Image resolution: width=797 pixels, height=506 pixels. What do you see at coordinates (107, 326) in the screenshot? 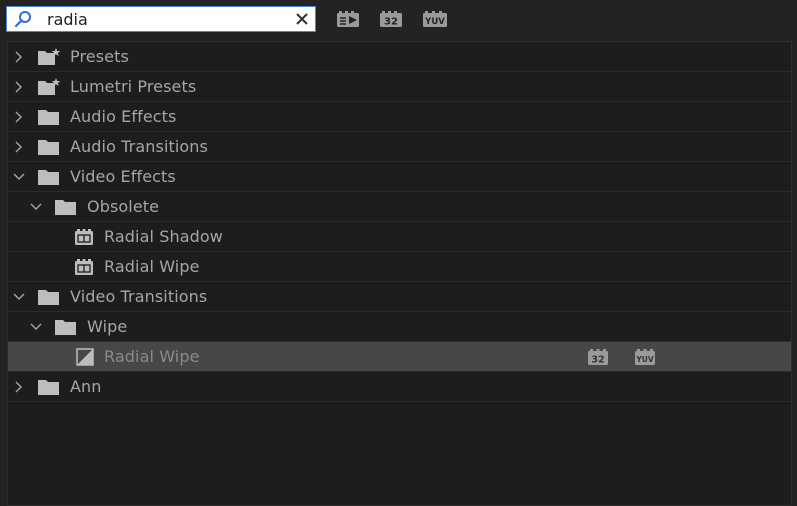
I see `tree-row-label: Wipe` at bounding box center [107, 326].